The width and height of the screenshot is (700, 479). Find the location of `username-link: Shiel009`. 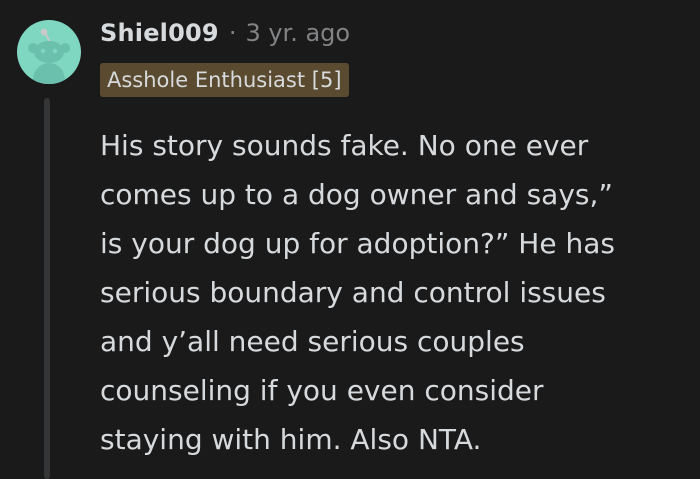

username-link: Shiel009 is located at coordinates (159, 33).